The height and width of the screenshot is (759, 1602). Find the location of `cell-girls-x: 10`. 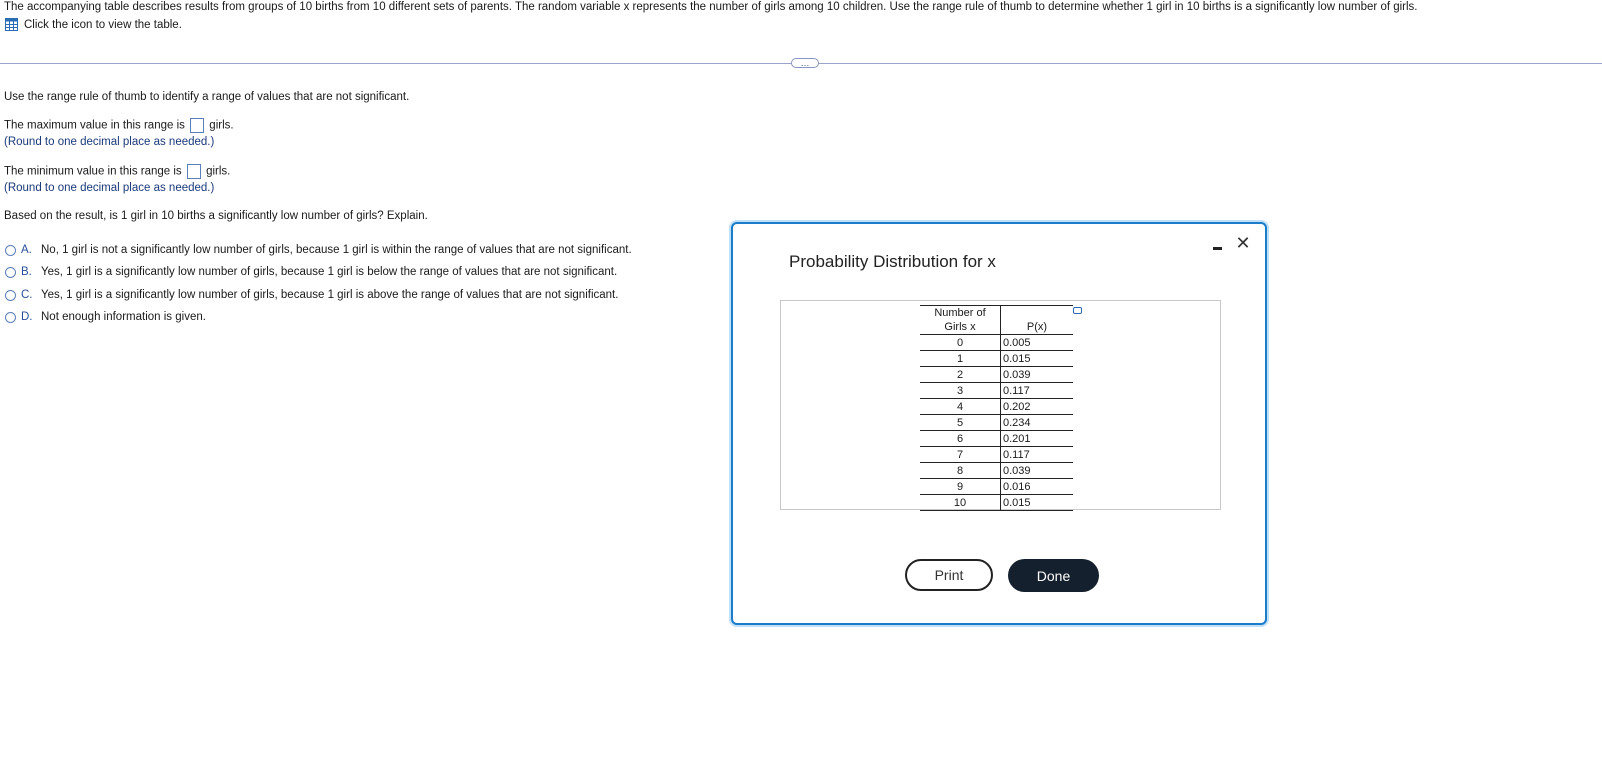

cell-girls-x: 10 is located at coordinates (960, 502).